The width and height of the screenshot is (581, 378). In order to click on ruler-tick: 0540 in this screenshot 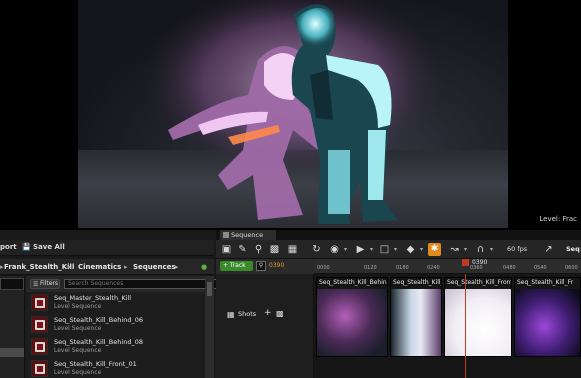, I will do `click(540, 268)`.